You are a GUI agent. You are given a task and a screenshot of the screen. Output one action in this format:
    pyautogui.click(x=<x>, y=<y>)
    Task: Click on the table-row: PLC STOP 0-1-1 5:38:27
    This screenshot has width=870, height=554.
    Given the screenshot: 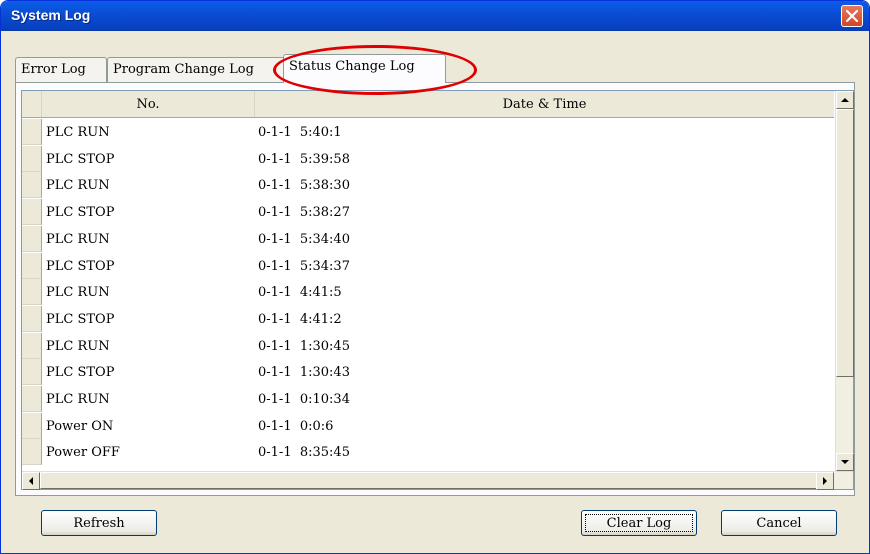 What is the action you would take?
    pyautogui.click(x=428, y=212)
    